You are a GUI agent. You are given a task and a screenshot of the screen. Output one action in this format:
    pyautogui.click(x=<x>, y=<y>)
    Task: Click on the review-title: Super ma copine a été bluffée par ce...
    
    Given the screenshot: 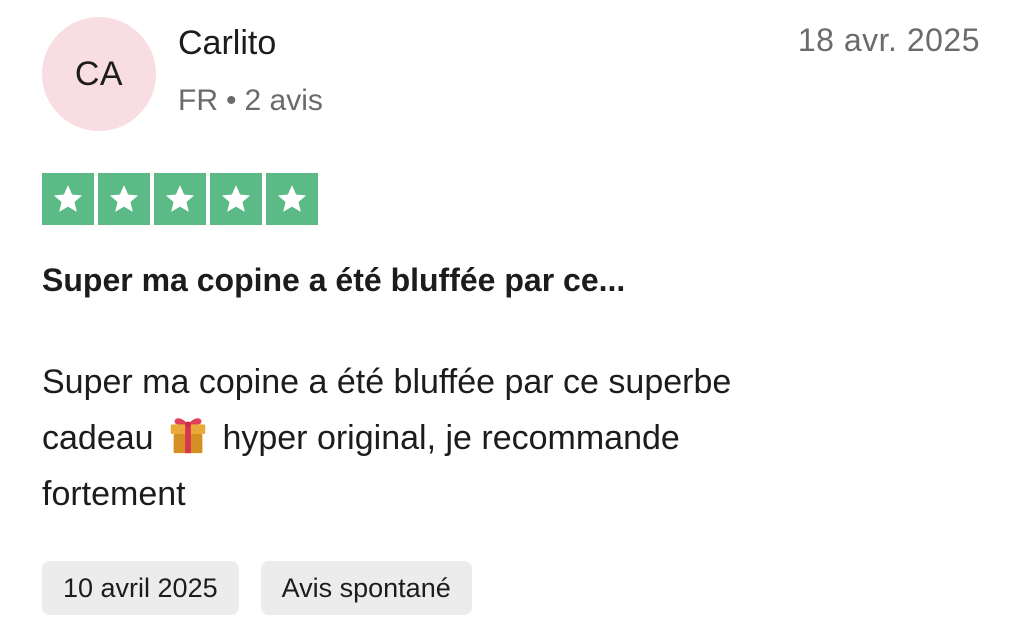 What is the action you would take?
    pyautogui.click(x=333, y=280)
    